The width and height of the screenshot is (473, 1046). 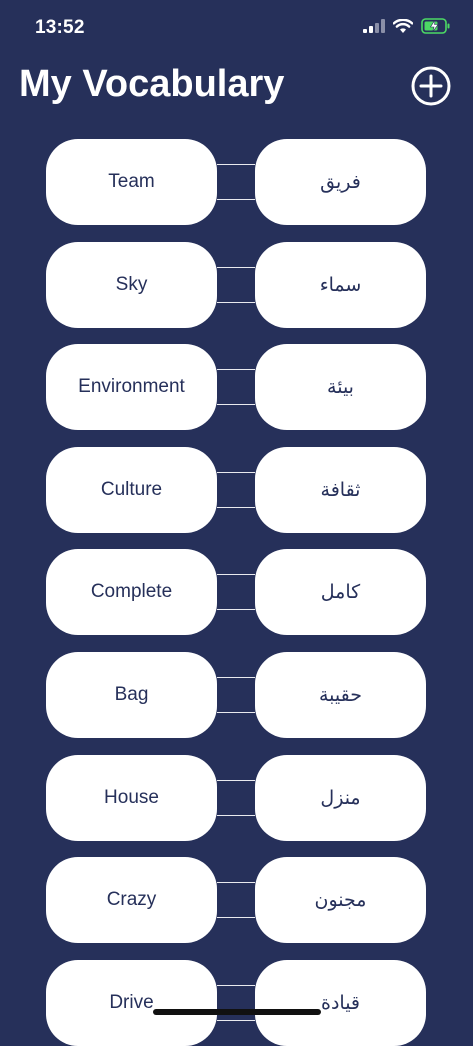 What do you see at coordinates (340, 387) in the screenshot?
I see `arabic-word-card: بيئة` at bounding box center [340, 387].